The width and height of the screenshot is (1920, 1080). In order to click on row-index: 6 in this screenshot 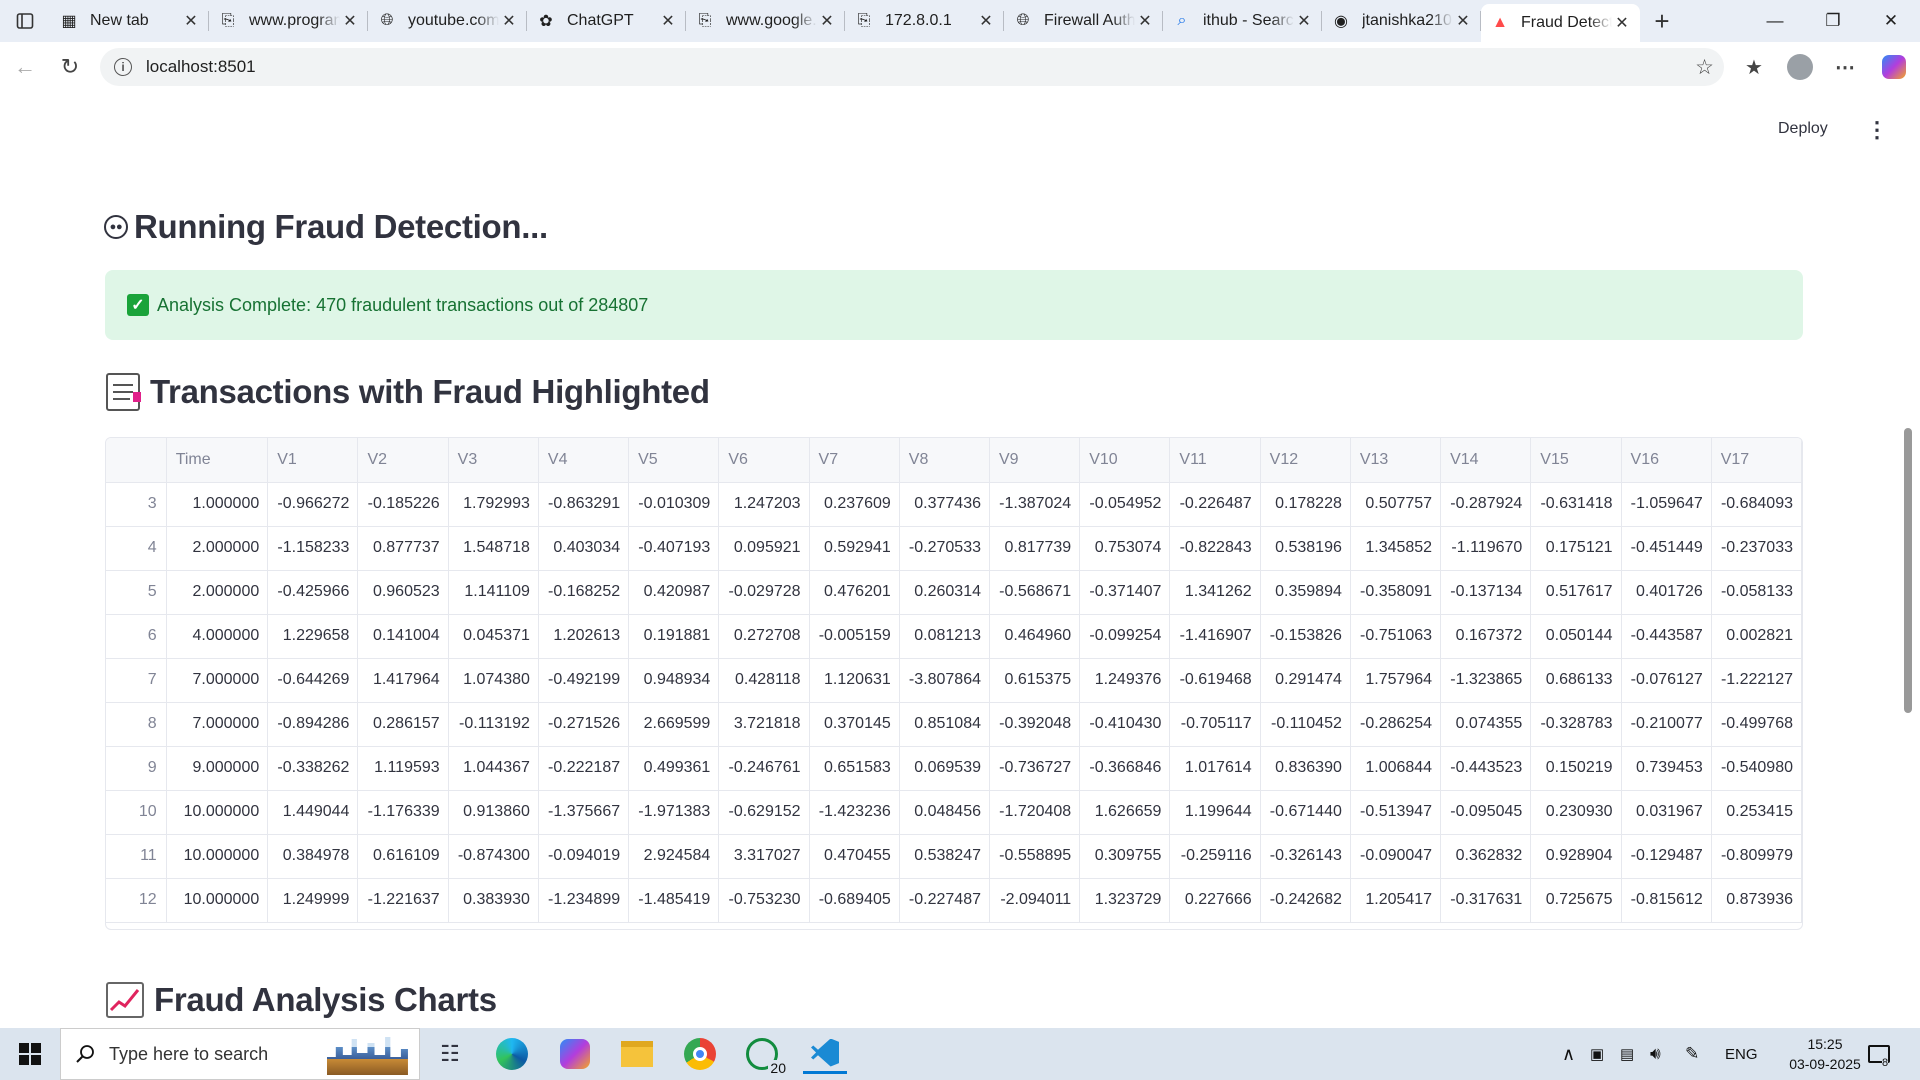, I will do `click(136, 636)`.